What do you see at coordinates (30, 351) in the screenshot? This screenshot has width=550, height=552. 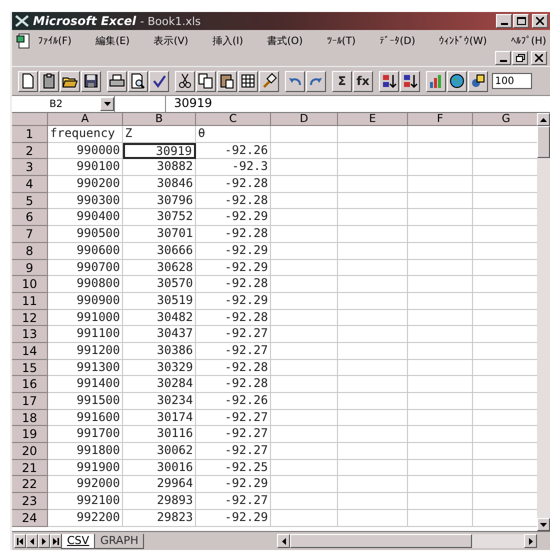 I see `row-header: 14` at bounding box center [30, 351].